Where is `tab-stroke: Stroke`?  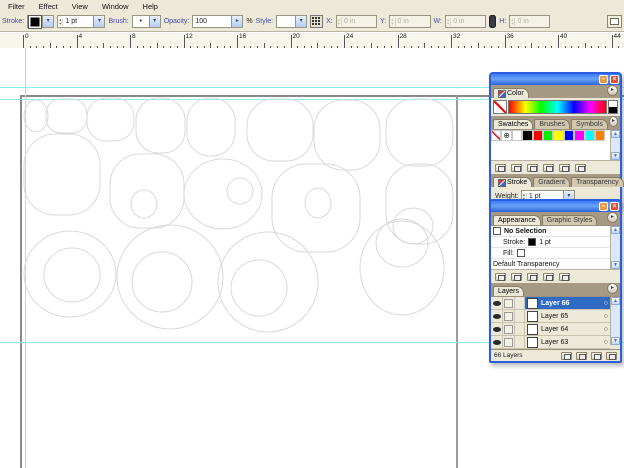 tab-stroke: Stroke is located at coordinates (513, 182).